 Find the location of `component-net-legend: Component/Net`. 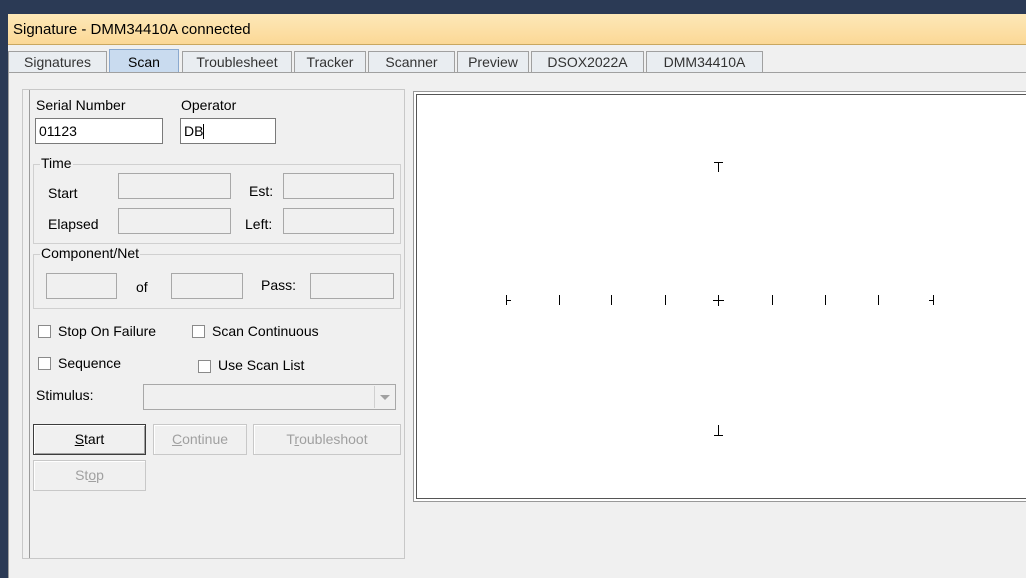

component-net-legend: Component/Net is located at coordinates (90, 253).